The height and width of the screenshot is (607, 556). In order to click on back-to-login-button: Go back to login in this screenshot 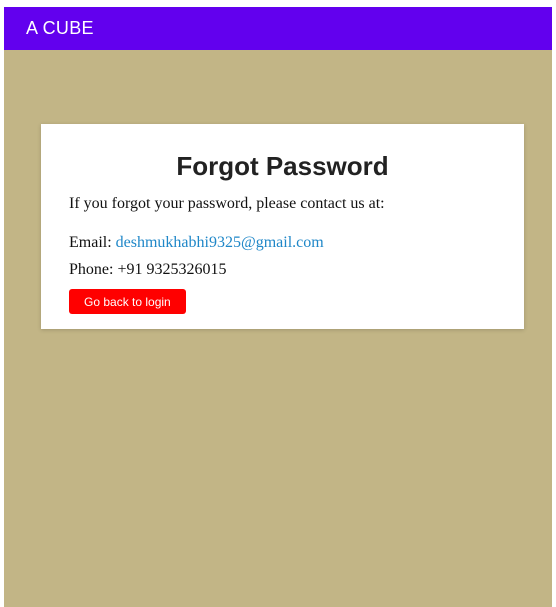, I will do `click(127, 301)`.